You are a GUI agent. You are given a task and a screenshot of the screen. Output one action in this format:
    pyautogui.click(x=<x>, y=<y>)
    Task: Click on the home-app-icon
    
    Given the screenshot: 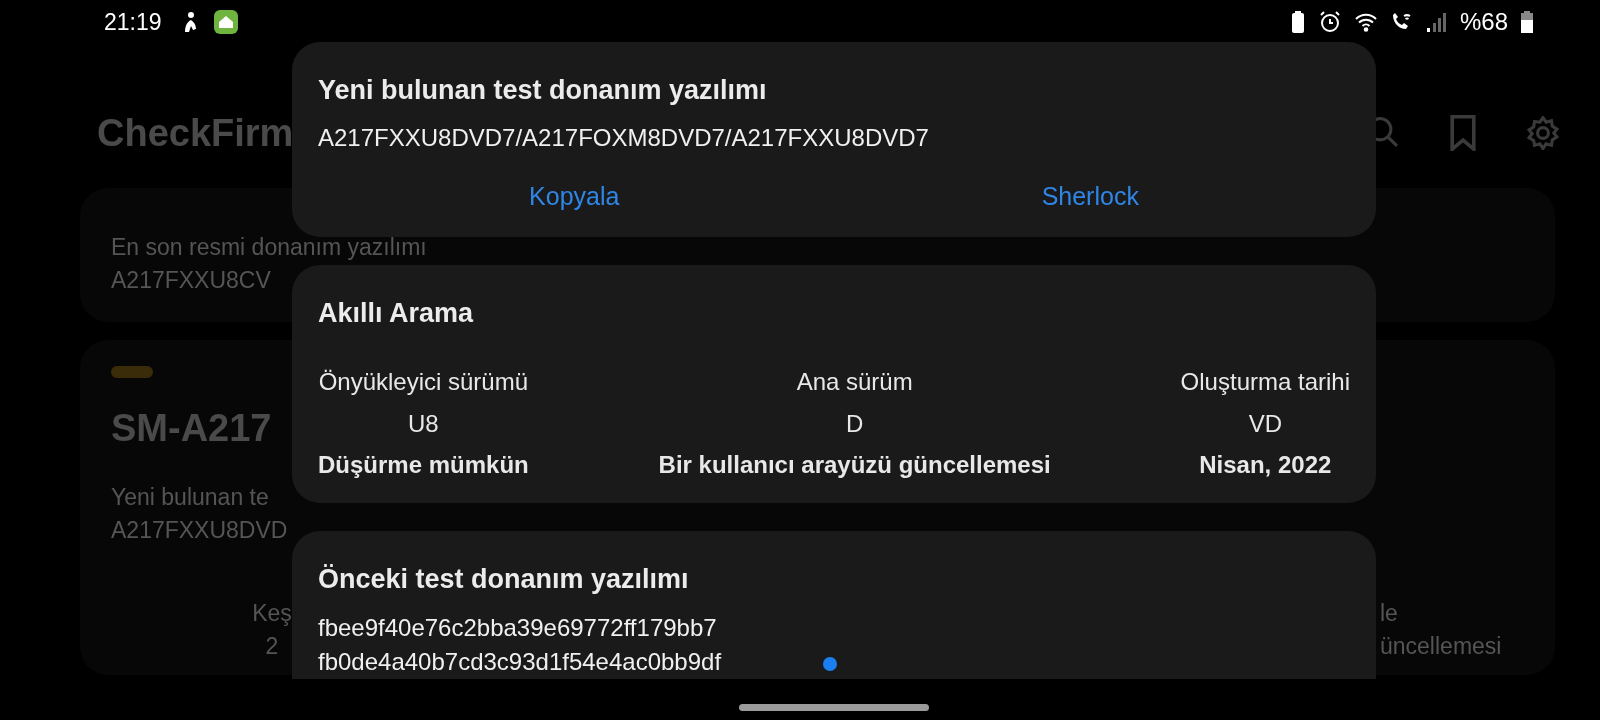 What is the action you would take?
    pyautogui.click(x=225, y=22)
    